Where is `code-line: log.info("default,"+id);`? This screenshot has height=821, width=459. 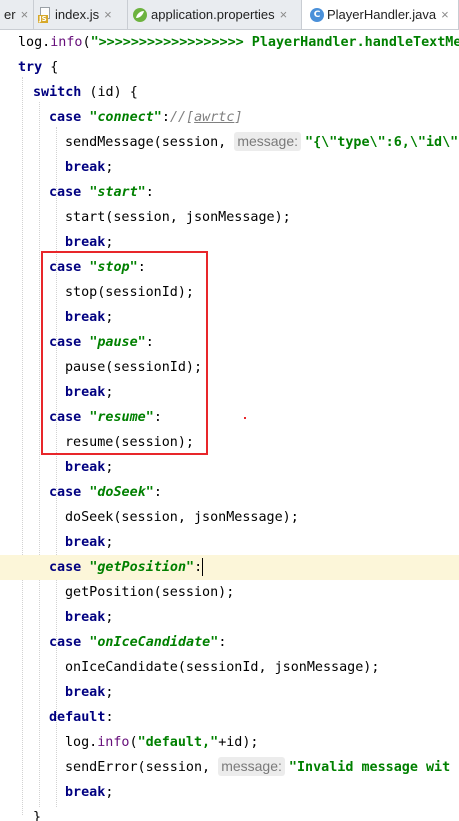 code-line: log.info("default,"+id); is located at coordinates (229, 742).